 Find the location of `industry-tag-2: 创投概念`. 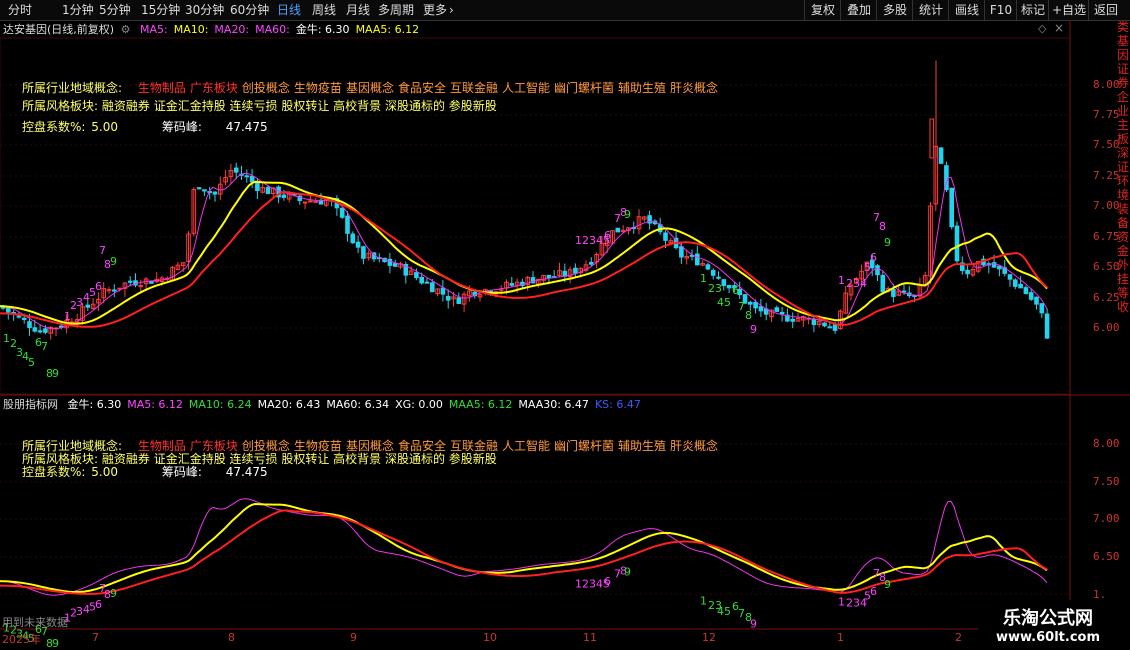

industry-tag-2: 创投概念 is located at coordinates (266, 88).